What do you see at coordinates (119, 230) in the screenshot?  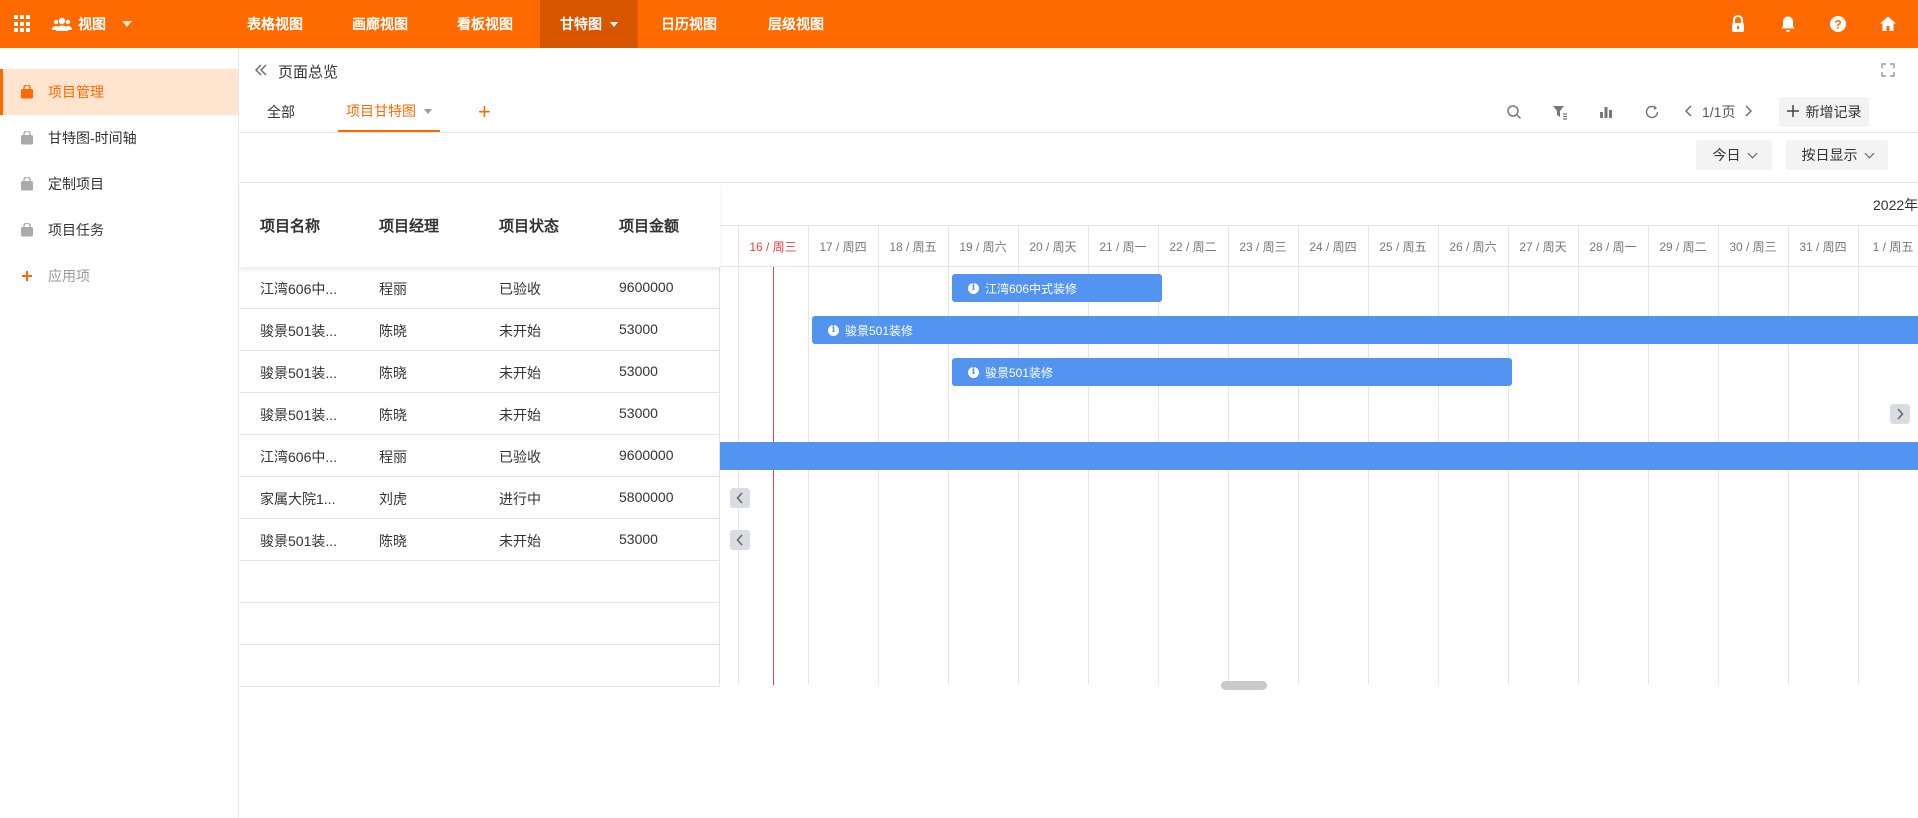 I see `sidebar-item-project-tasks: 项目任务` at bounding box center [119, 230].